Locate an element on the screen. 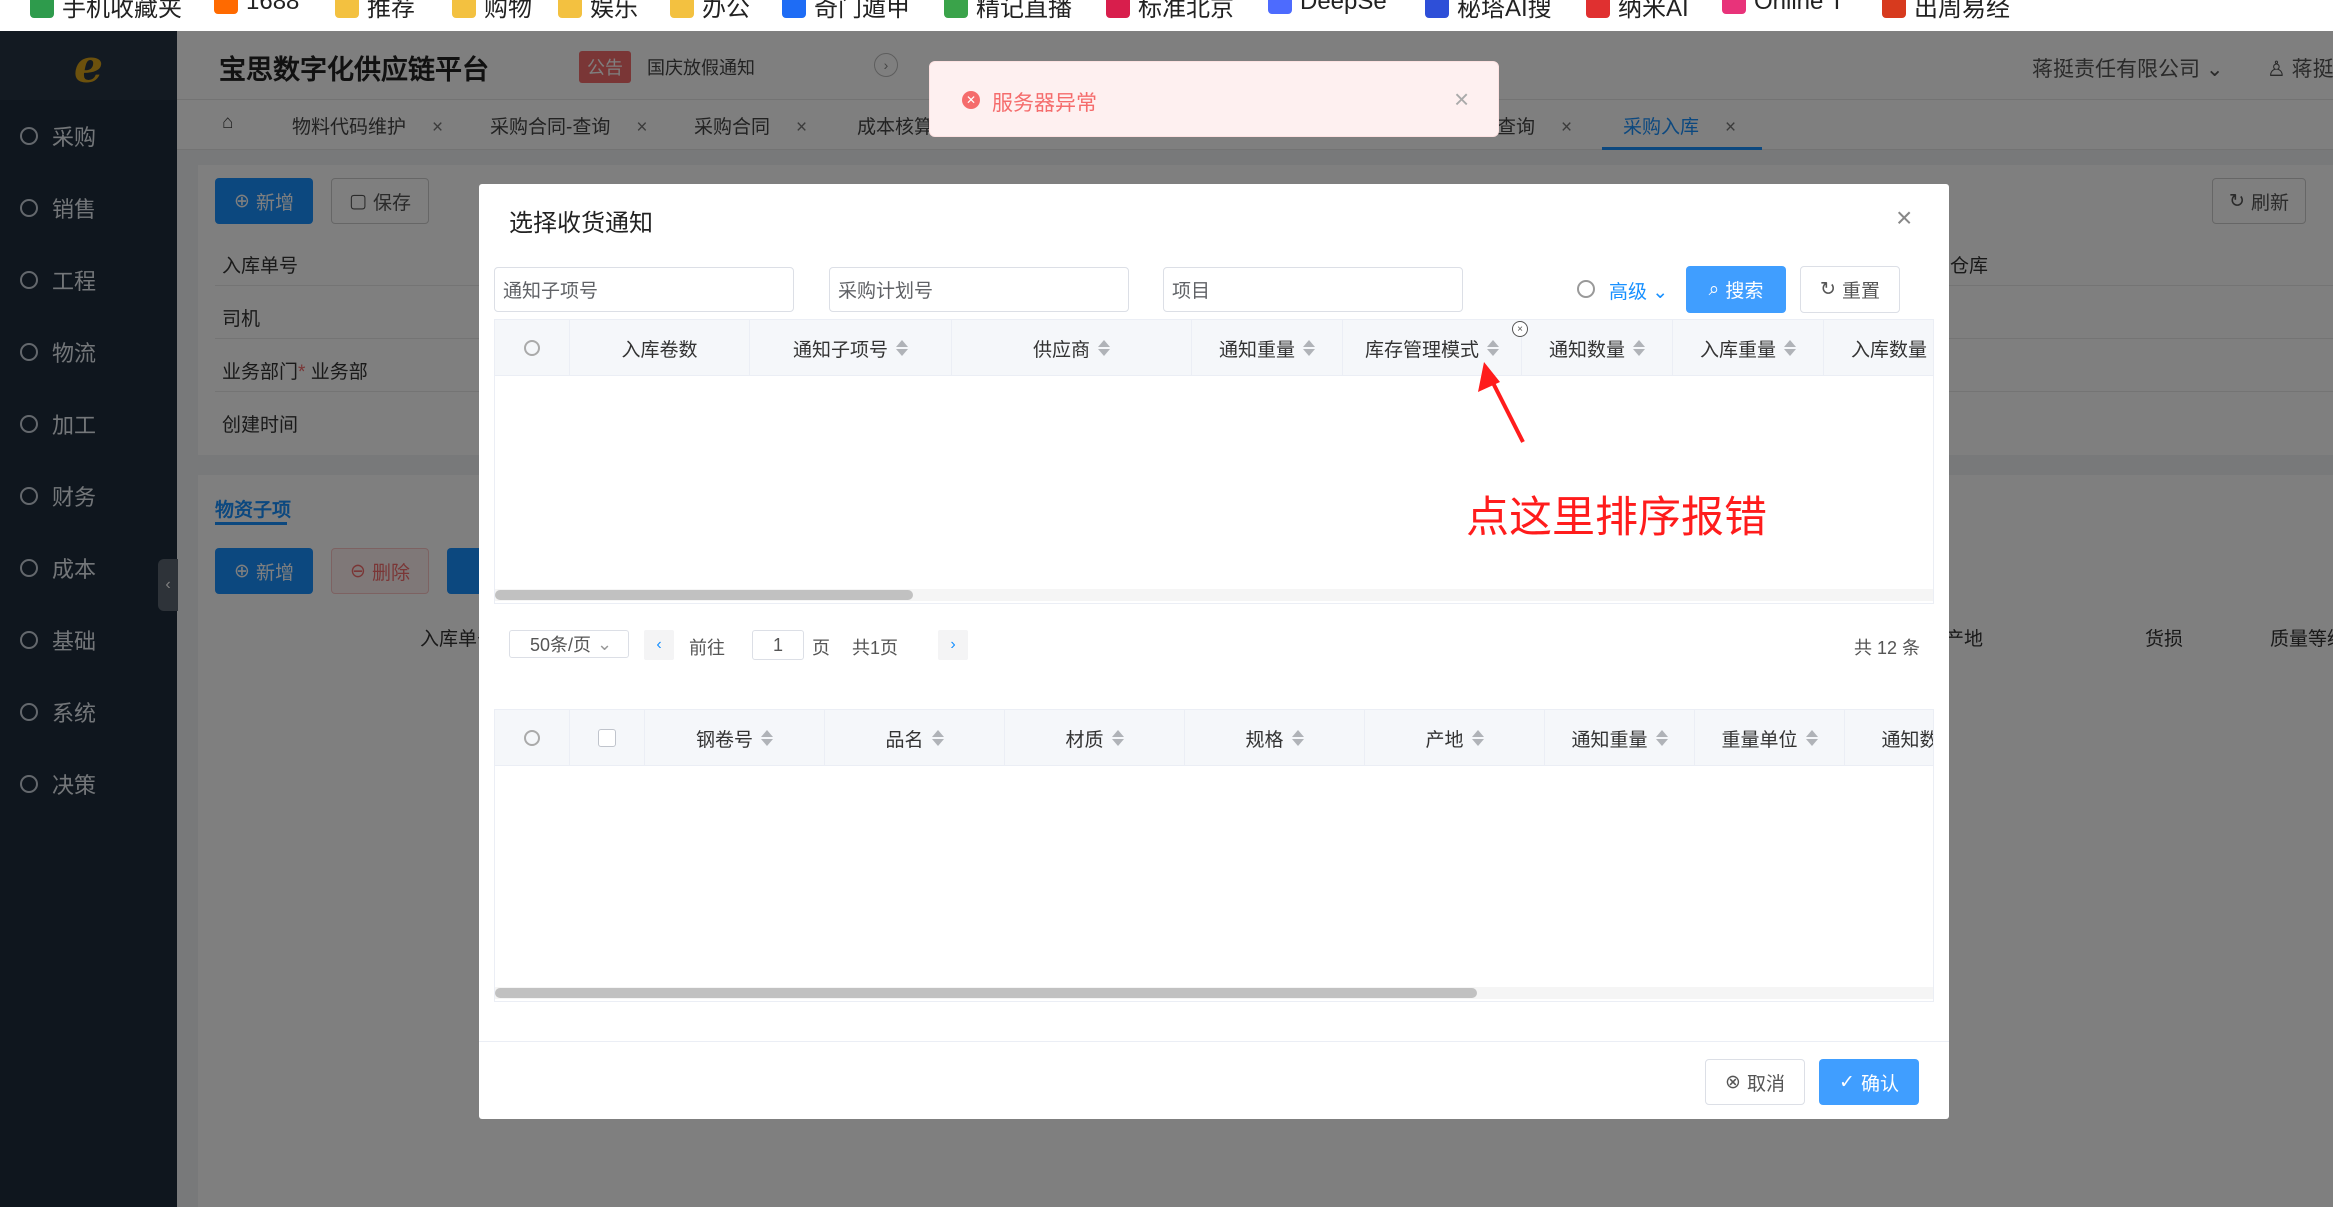 The height and width of the screenshot is (1207, 2333). column-header: 入库重量 is located at coordinates (1748, 348).